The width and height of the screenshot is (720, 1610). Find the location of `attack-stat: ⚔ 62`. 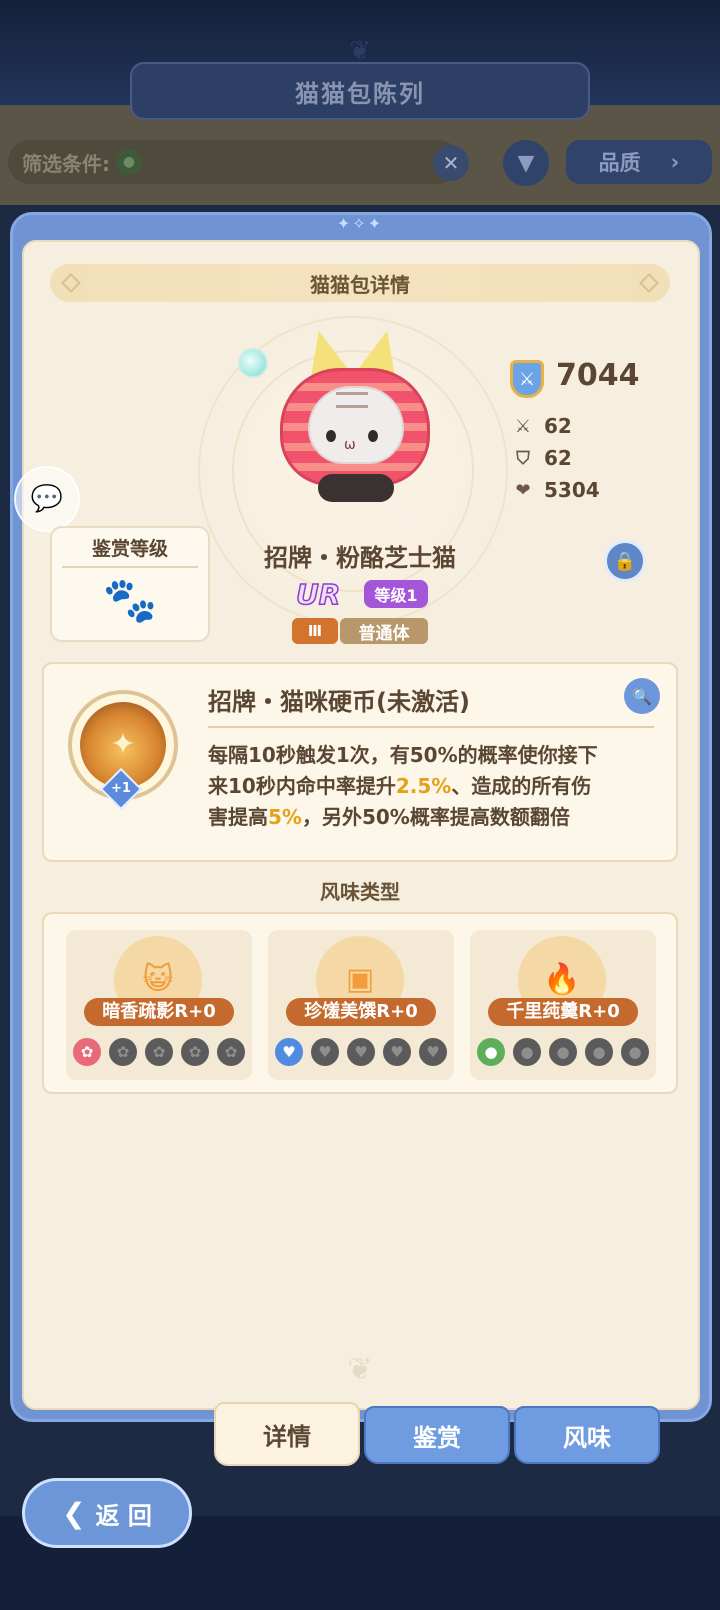

attack-stat: ⚔ 62 is located at coordinates (572, 426).